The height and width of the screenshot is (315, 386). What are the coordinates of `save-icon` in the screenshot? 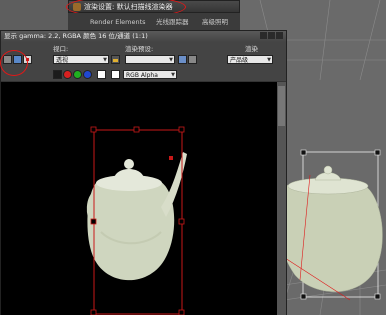 It's located at (7, 59).